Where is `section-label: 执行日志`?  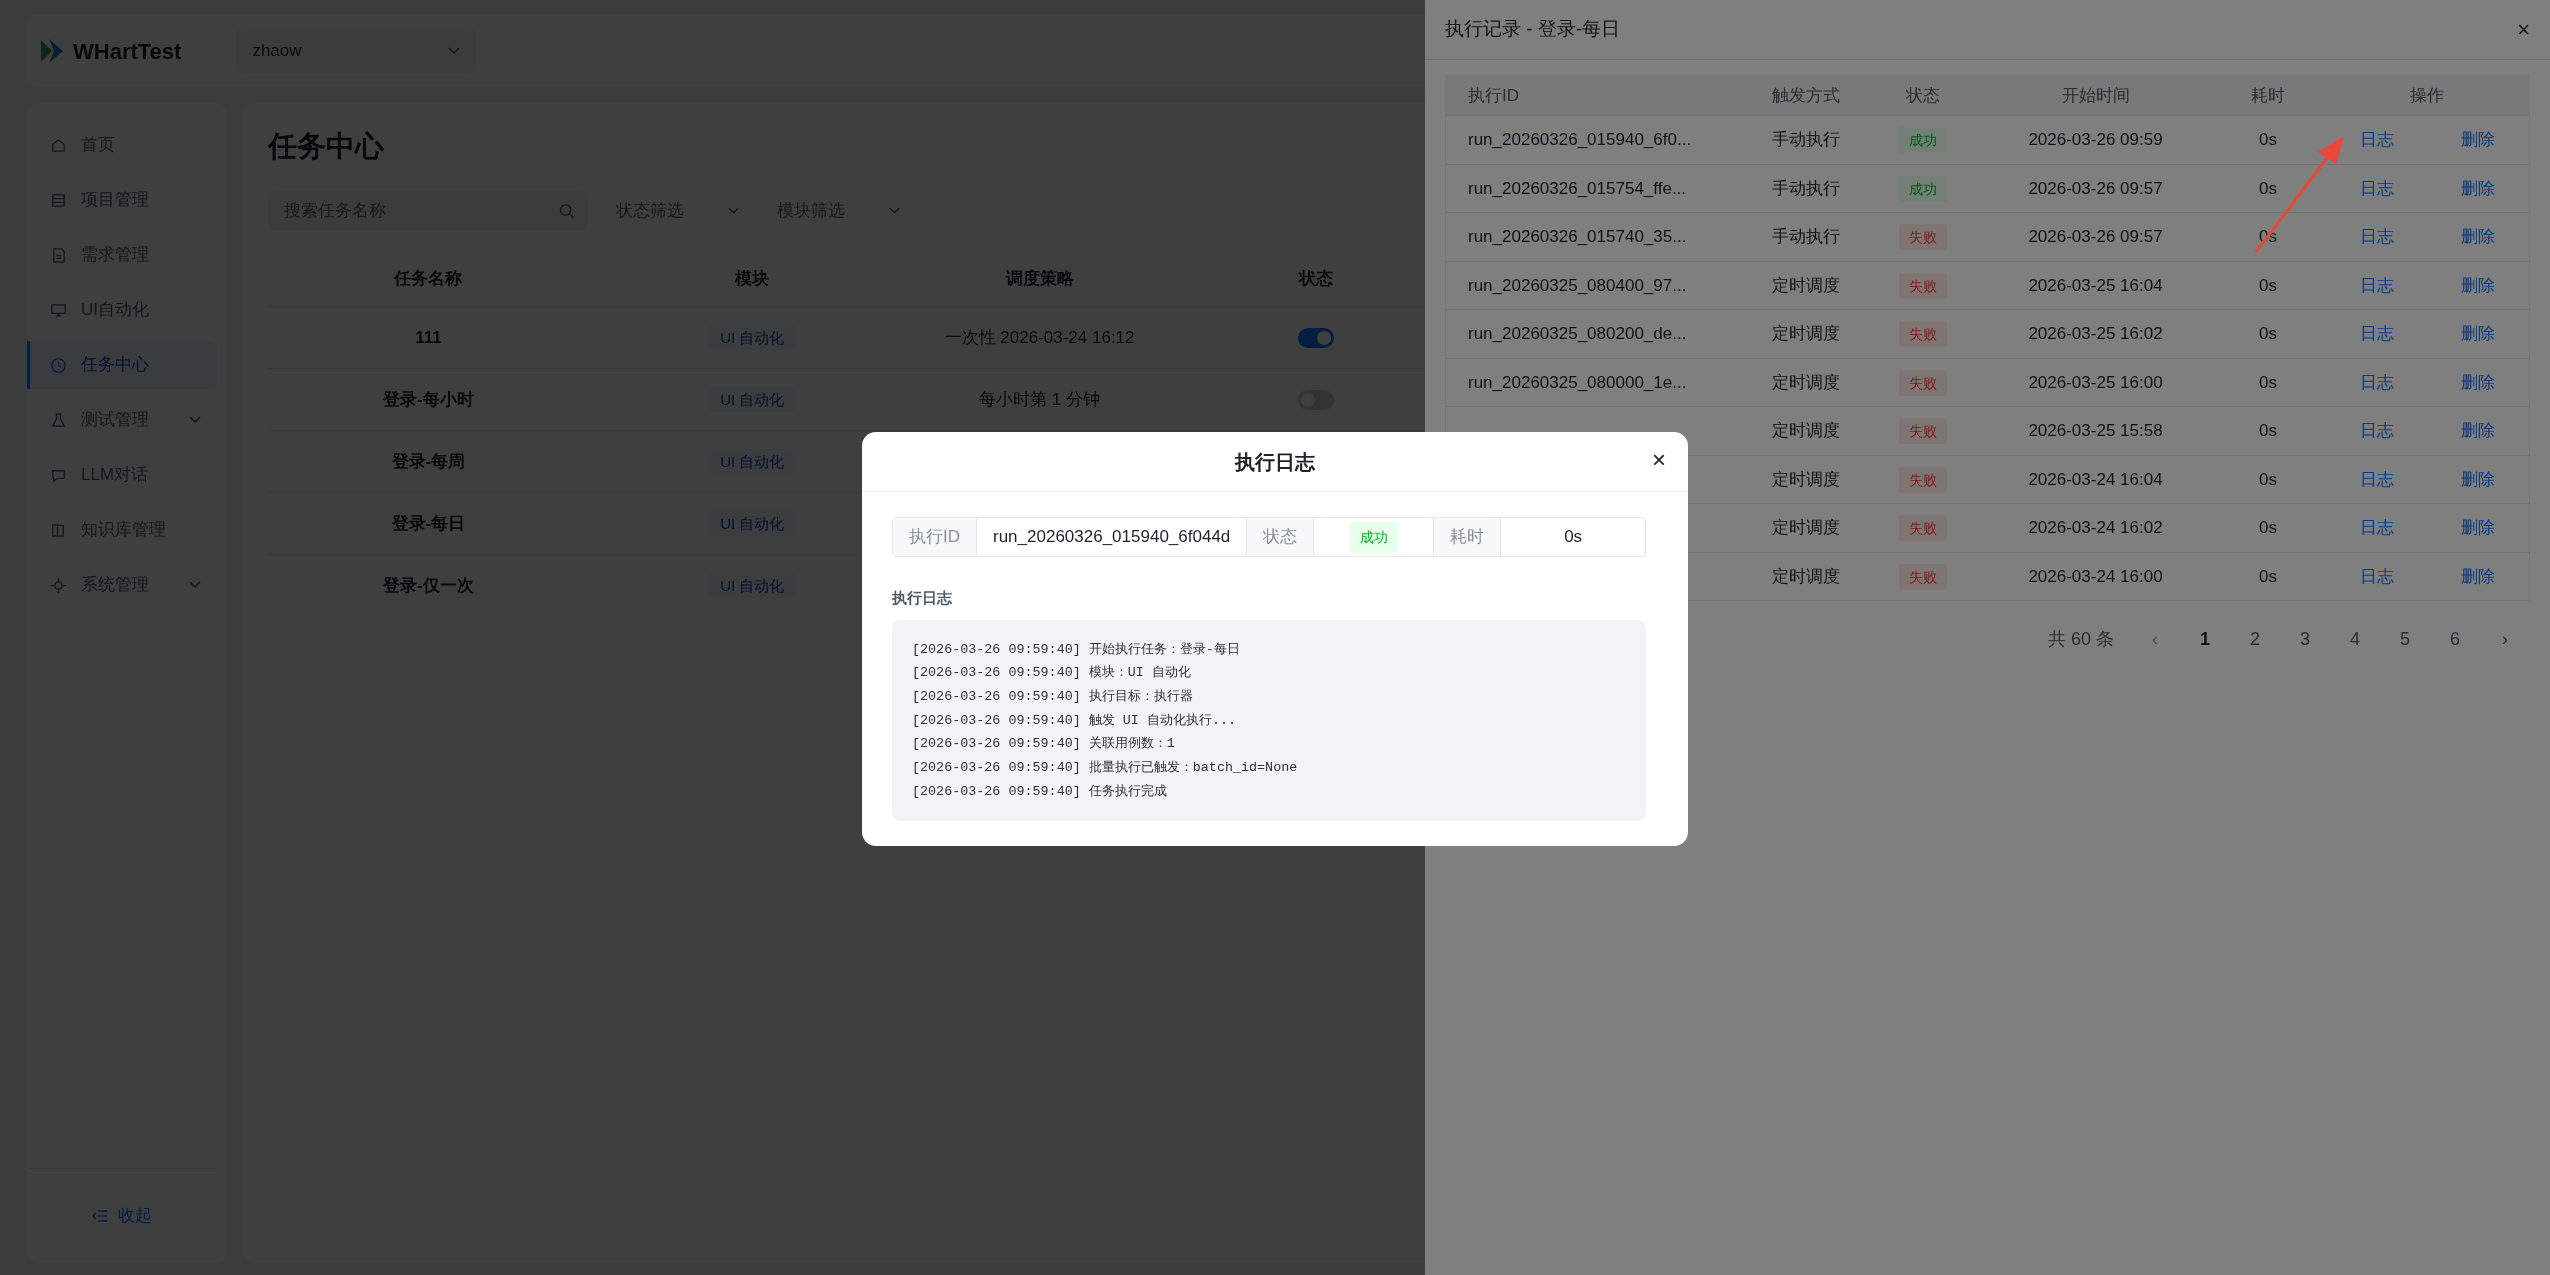
section-label: 执行日志 is located at coordinates (922, 598).